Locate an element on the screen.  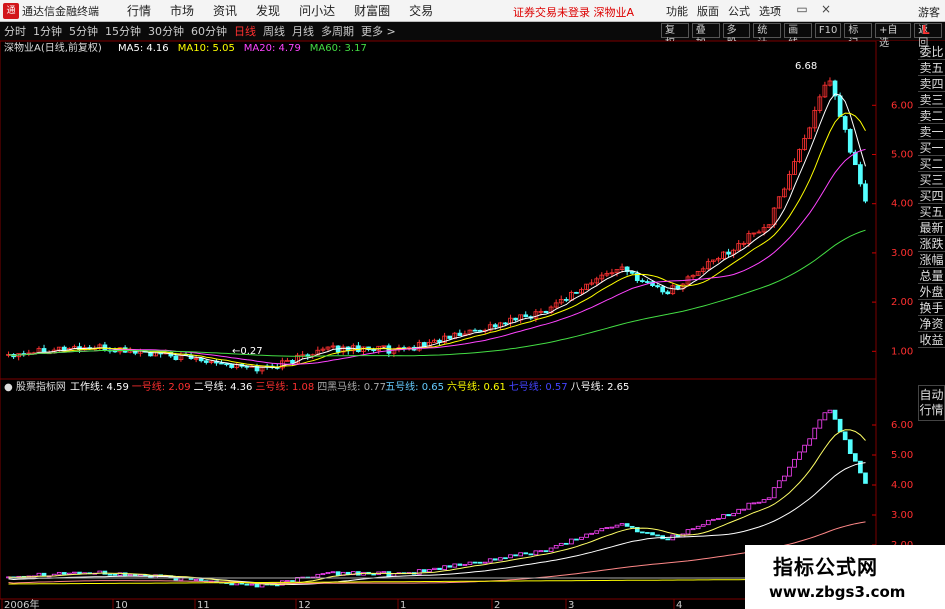
sub-axis-label: 5.00 is located at coordinates (902, 455).